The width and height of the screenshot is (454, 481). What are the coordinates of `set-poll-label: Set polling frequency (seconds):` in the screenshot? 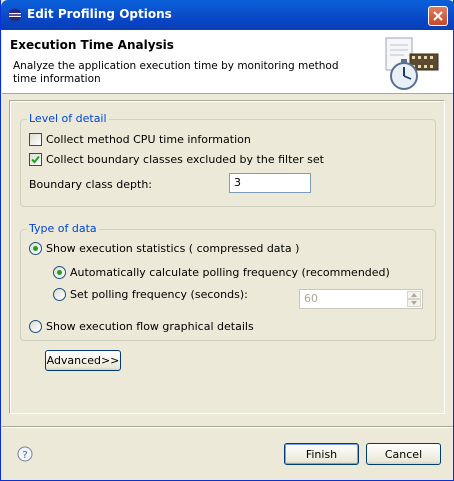 It's located at (159, 294).